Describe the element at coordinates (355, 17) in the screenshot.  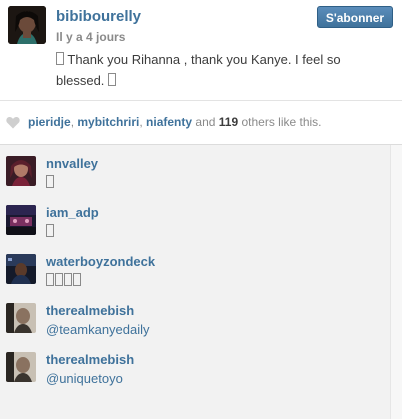
I see `follow-button: S'abonner` at that location.